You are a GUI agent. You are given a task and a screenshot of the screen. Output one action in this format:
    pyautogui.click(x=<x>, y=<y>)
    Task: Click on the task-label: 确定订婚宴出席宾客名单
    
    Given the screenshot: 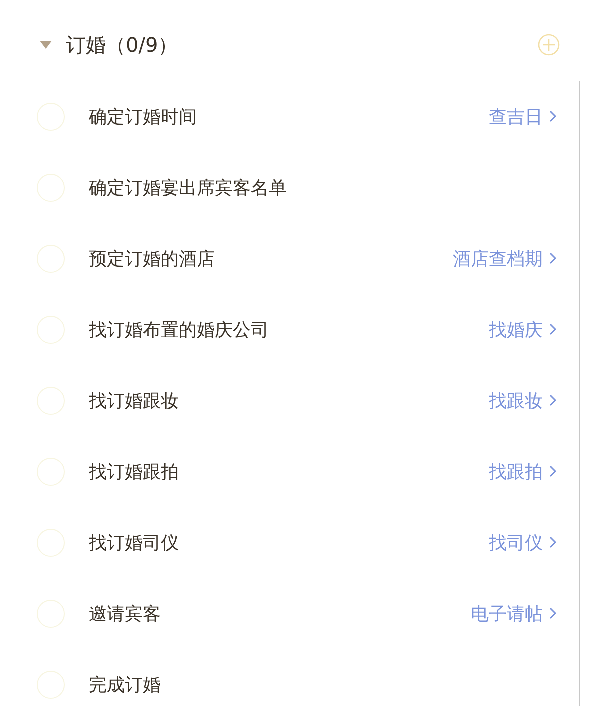 What is the action you would take?
    pyautogui.click(x=188, y=188)
    